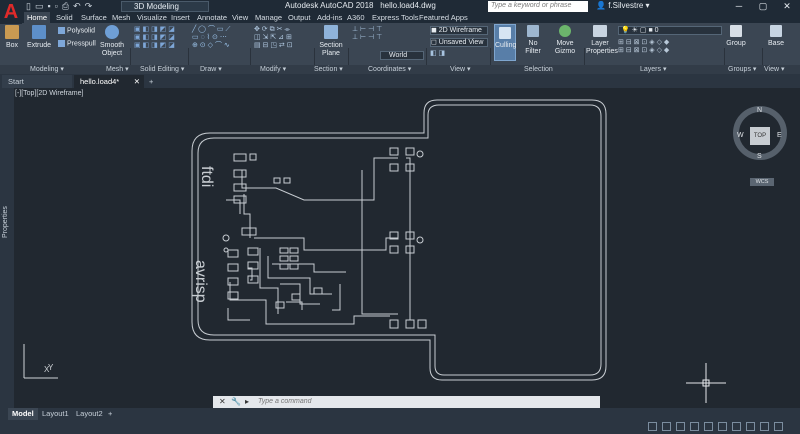  I want to click on isolate-icon, so click(764, 426).